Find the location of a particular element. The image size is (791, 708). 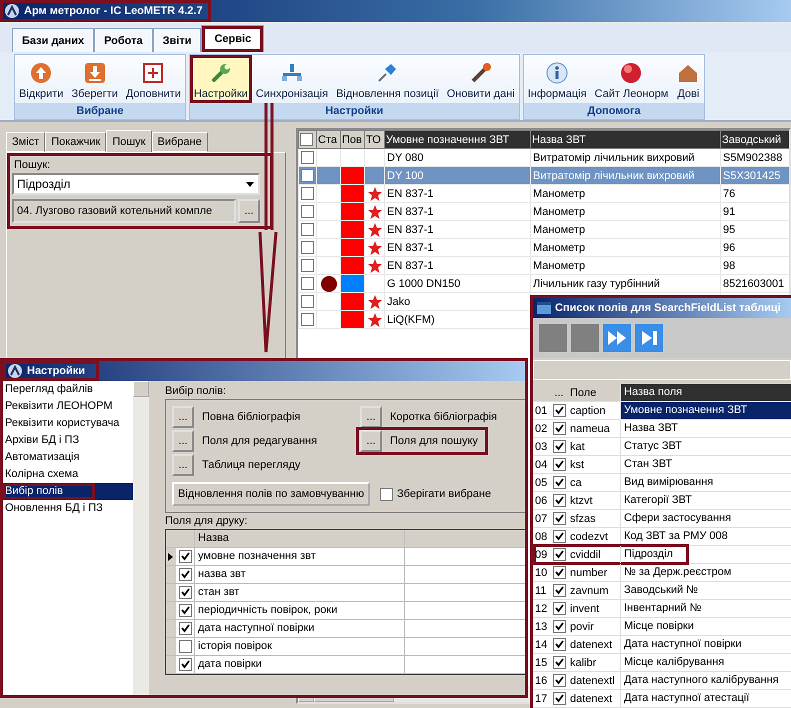

ribbon-button: Сайт Леонорм is located at coordinates (631, 79).